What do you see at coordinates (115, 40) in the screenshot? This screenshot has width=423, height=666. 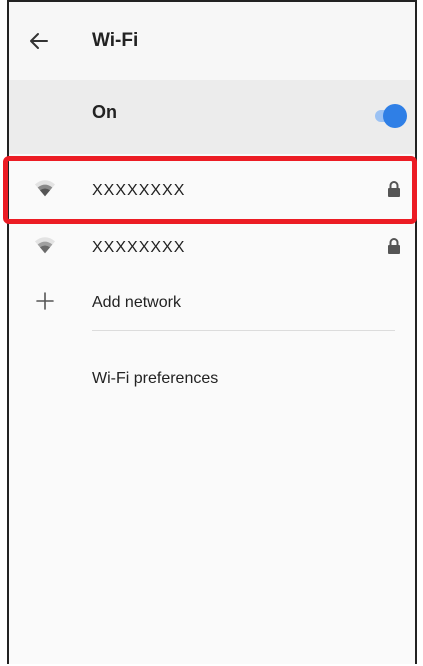 I see `page-title: Wi-Fi` at bounding box center [115, 40].